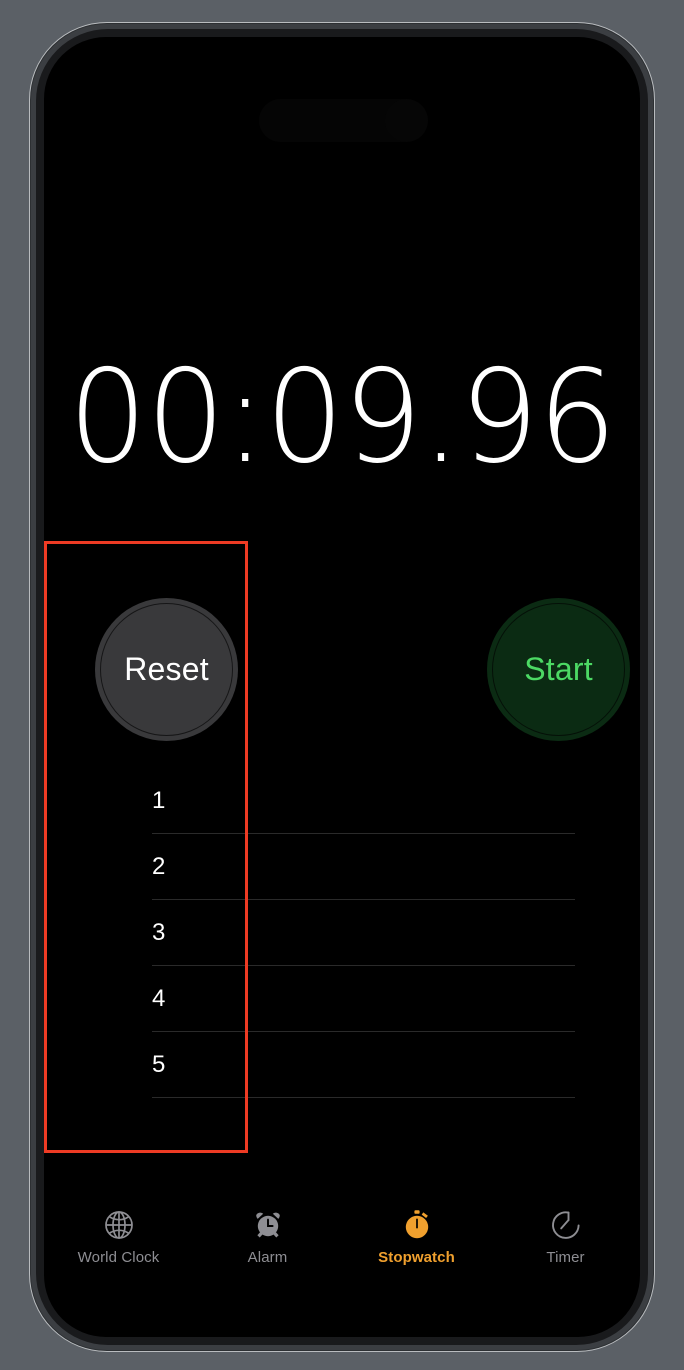  What do you see at coordinates (342, 417) in the screenshot?
I see `stopwatch-elapsed-time: 00:09.96` at bounding box center [342, 417].